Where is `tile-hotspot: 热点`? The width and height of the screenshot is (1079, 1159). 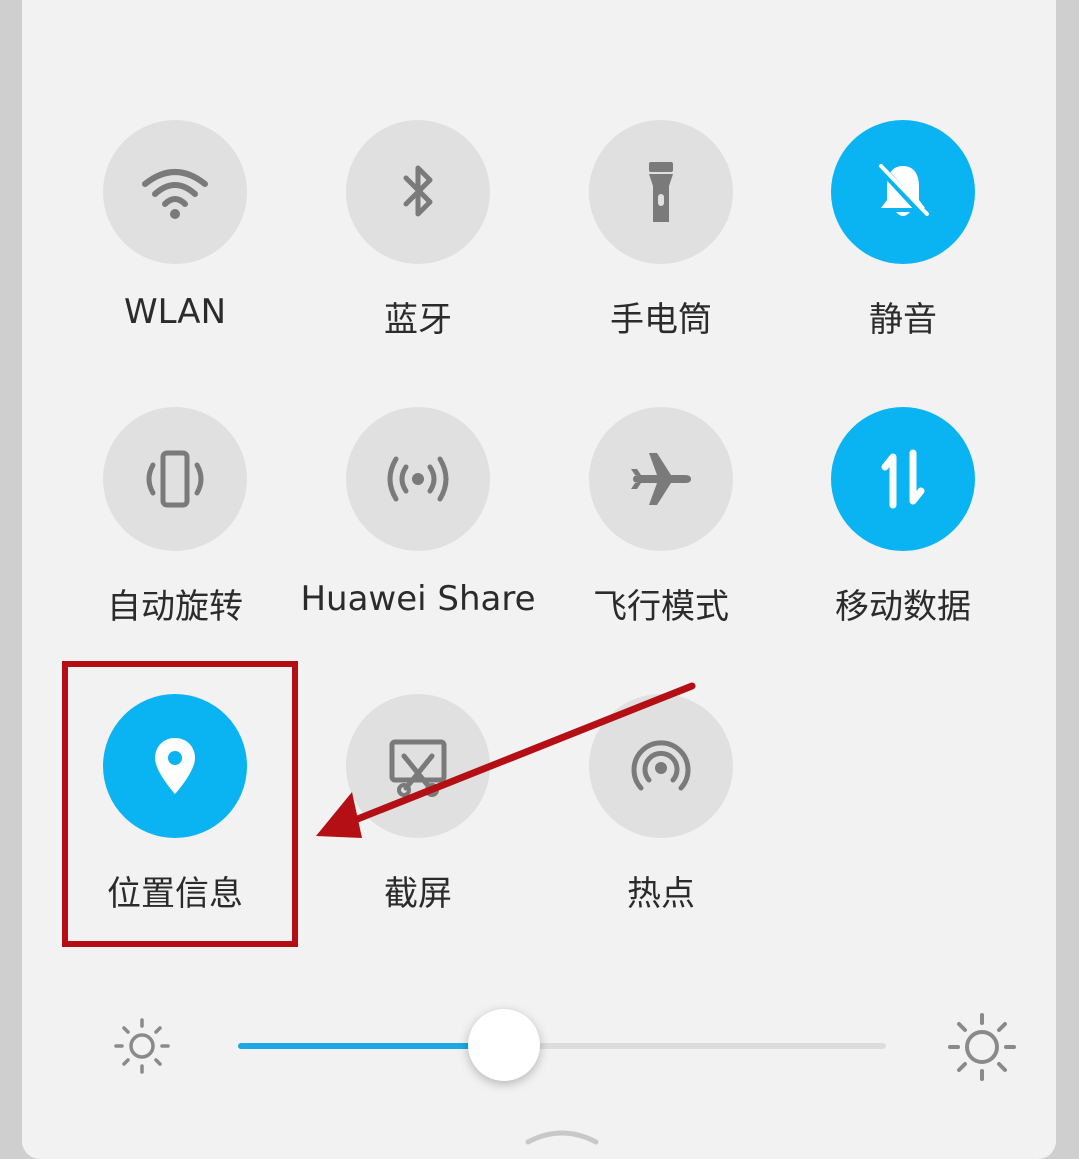 tile-hotspot: 热点 is located at coordinates (661, 824).